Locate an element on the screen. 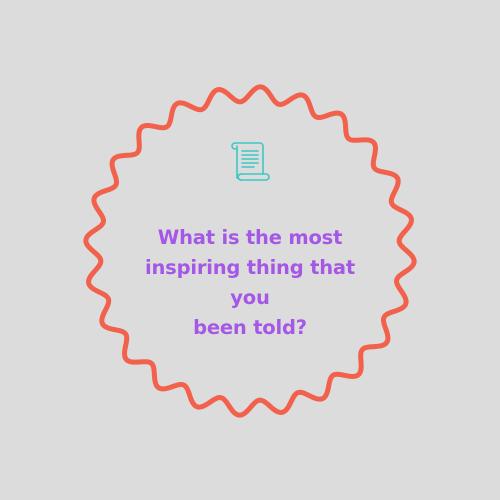 The image size is (500, 500). scroll-icon is located at coordinates (250, 161).